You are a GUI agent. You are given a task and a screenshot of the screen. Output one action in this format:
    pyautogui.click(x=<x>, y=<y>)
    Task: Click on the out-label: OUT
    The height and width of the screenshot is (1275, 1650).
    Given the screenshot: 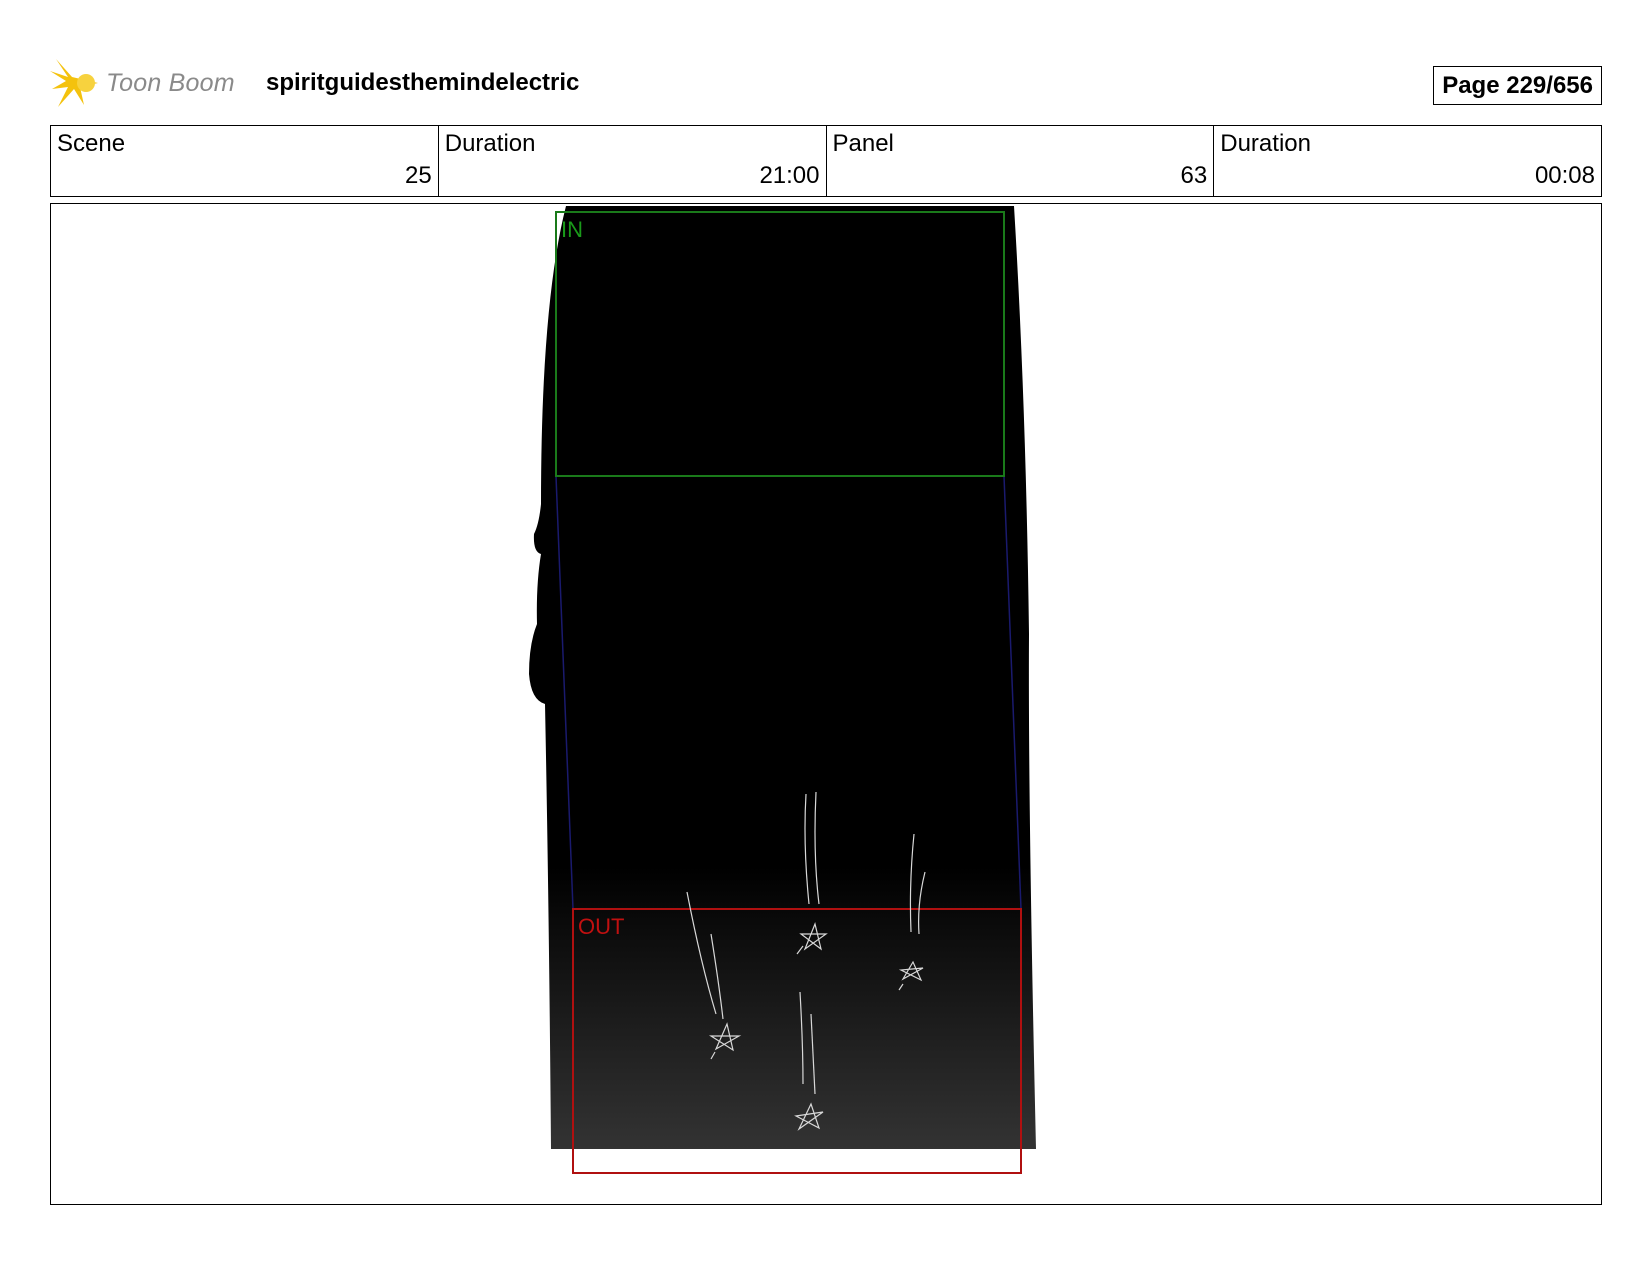 What is the action you would take?
    pyautogui.click(x=601, y=926)
    